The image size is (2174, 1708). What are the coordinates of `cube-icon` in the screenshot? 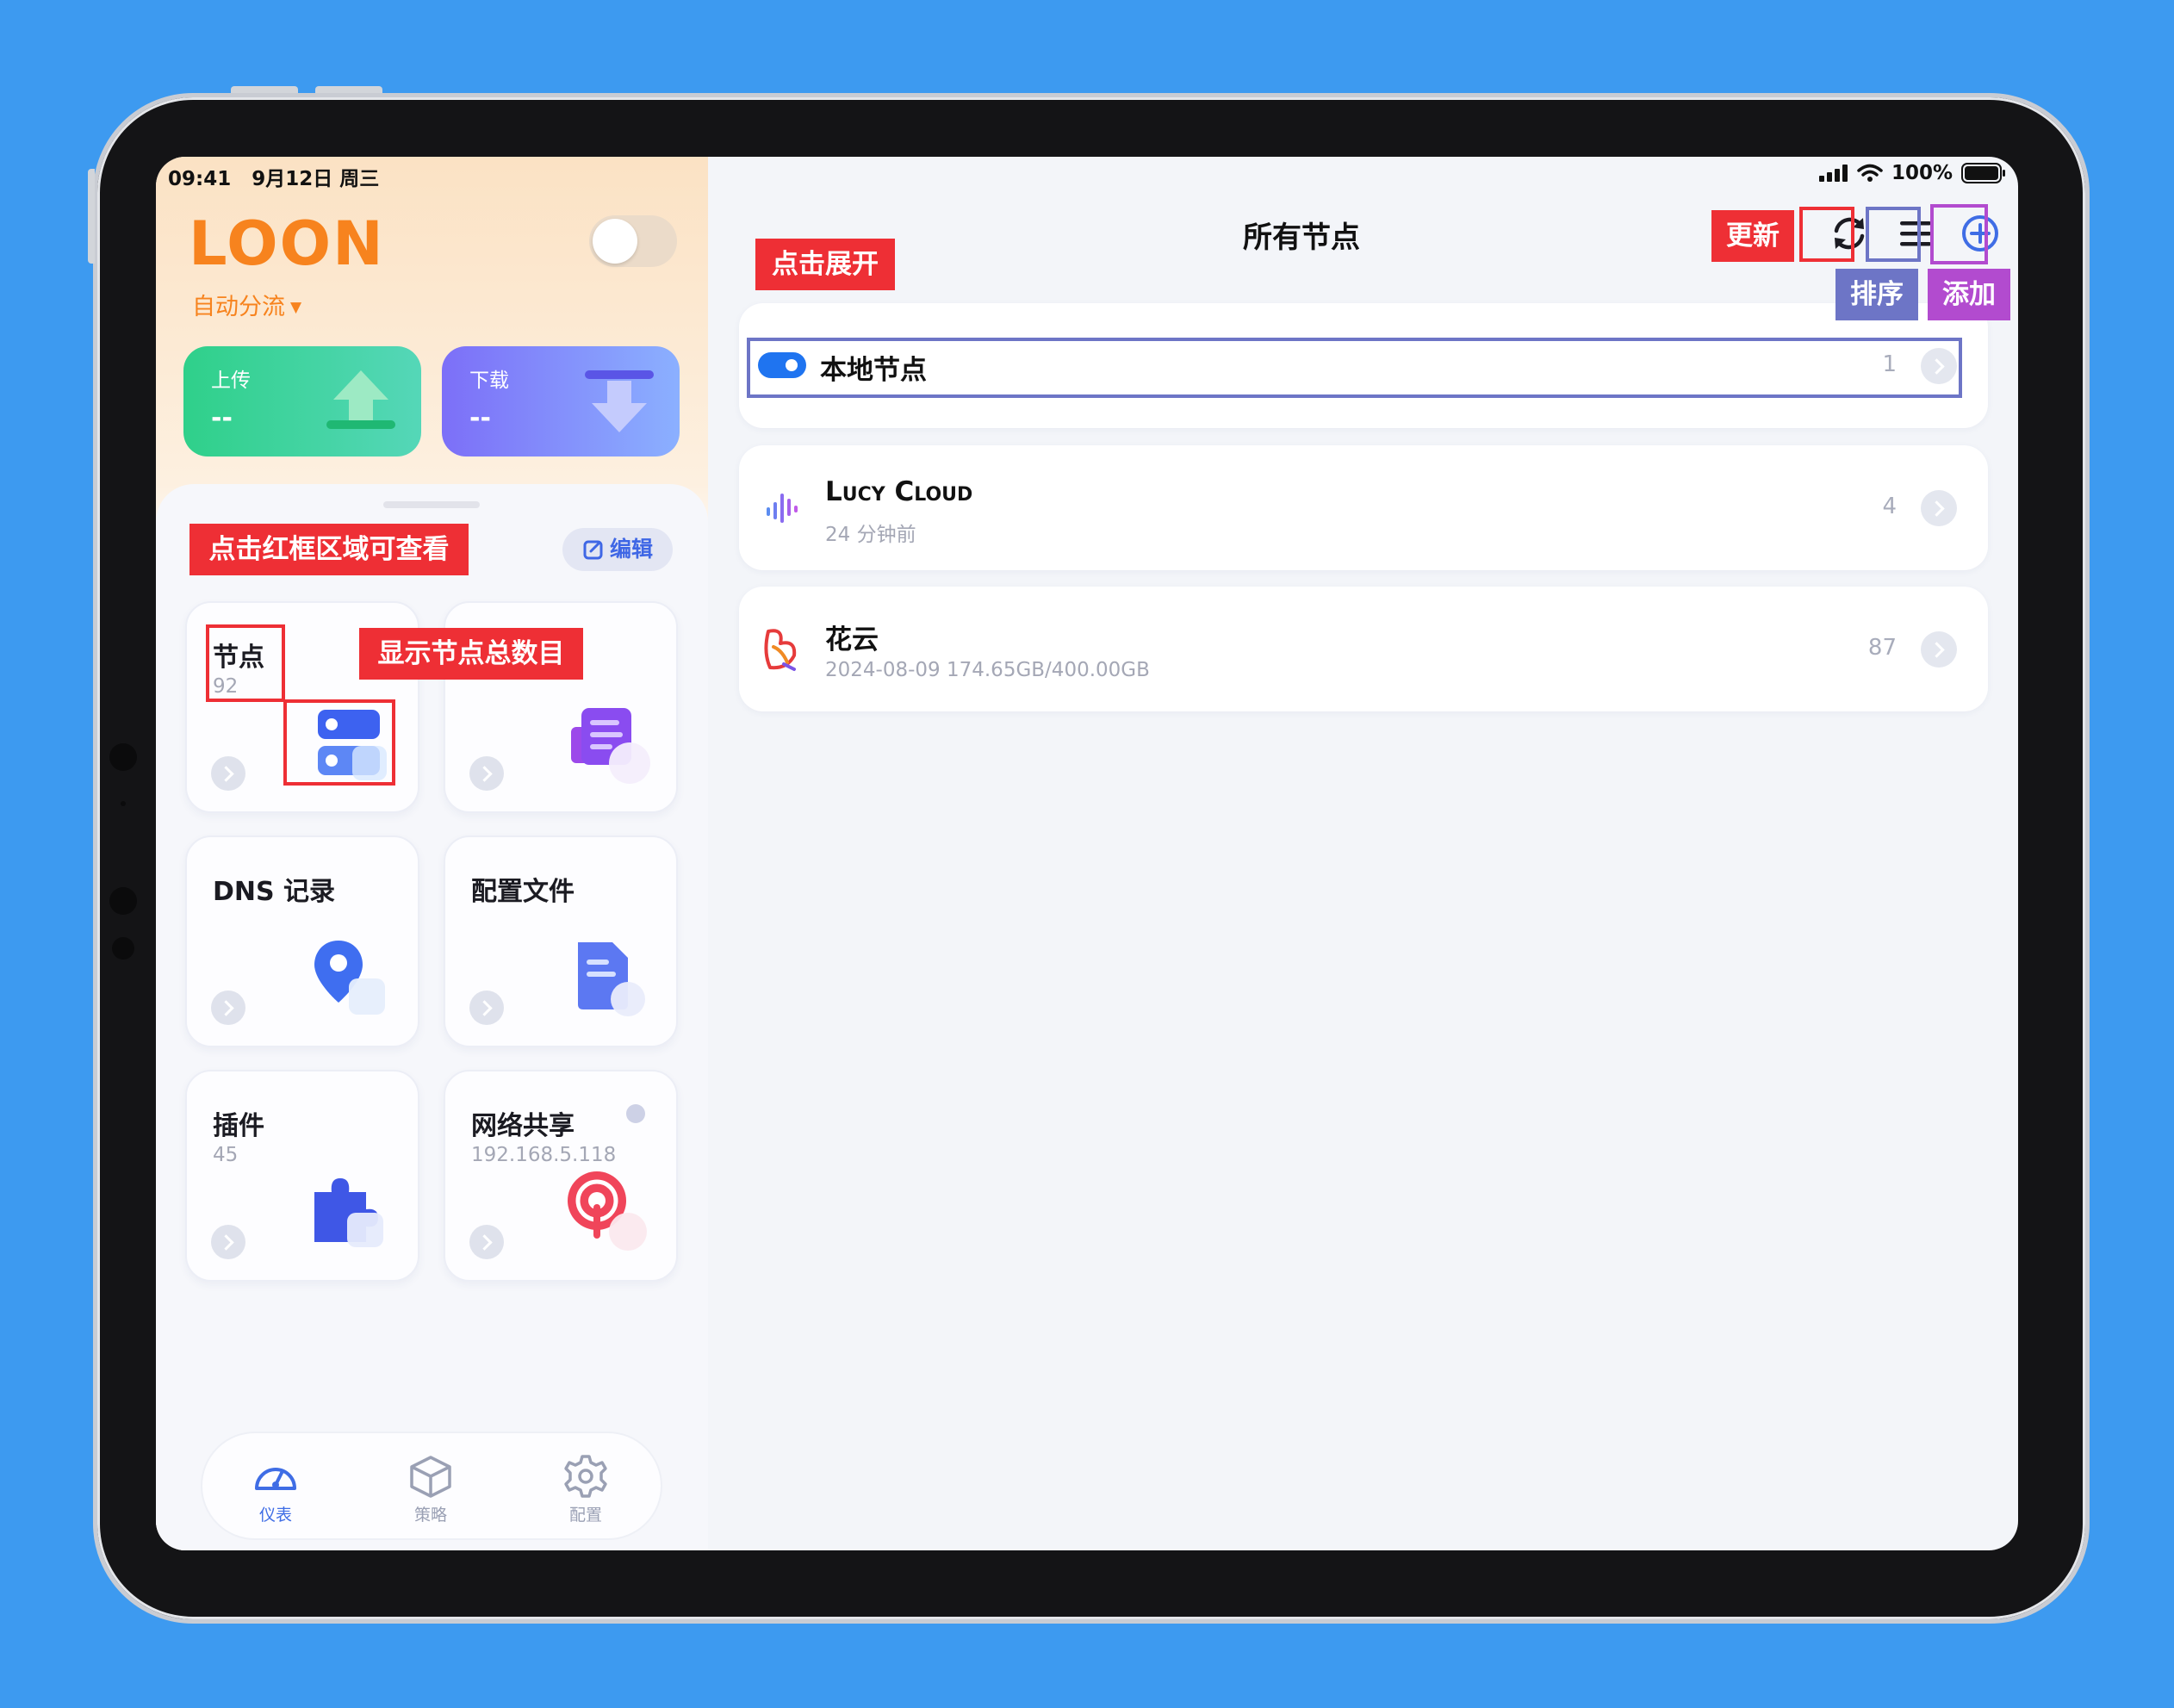 It's located at (430, 1477).